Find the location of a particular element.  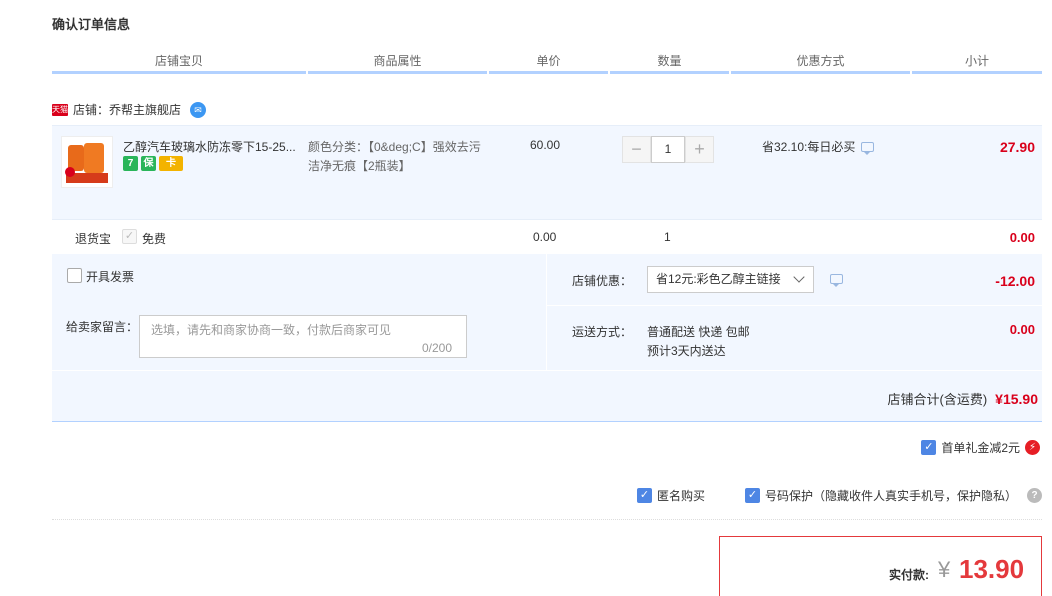

message-placeholder: 选填，请先和商家协商一致，付款后商家可见 is located at coordinates (271, 330).